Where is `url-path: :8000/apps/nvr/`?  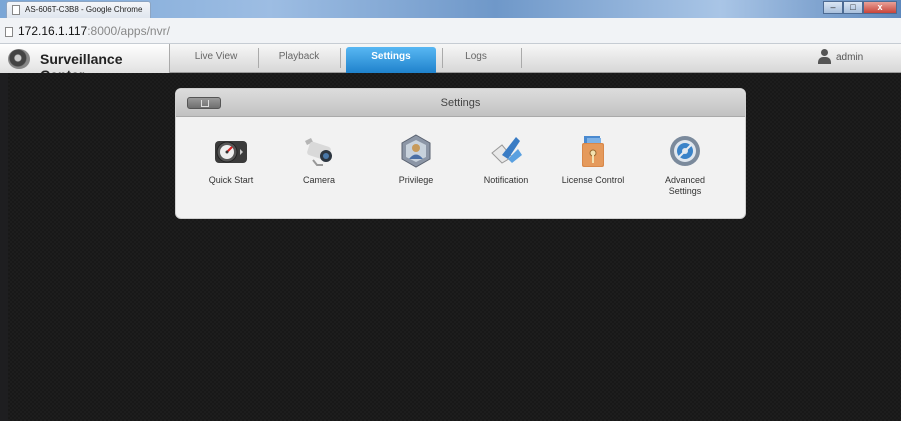 url-path: :8000/apps/nvr/ is located at coordinates (128, 31).